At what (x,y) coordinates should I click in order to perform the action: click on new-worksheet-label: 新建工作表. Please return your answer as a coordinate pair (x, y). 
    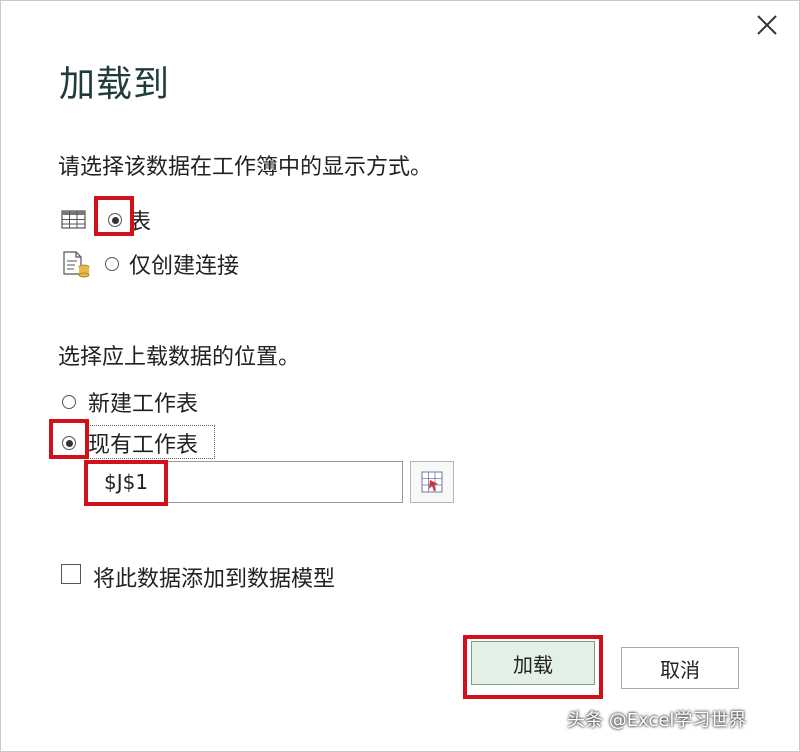
    Looking at the image, I should click on (143, 404).